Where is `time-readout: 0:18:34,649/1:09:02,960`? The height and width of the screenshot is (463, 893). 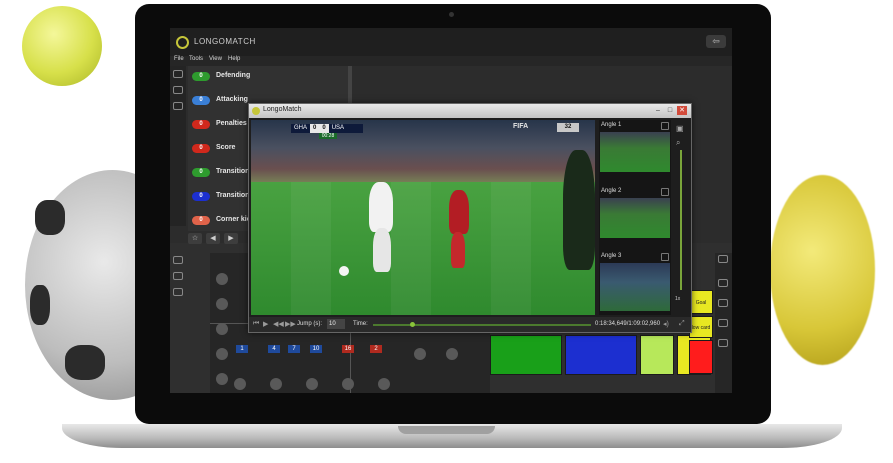
time-readout: 0:18:34,649/1:09:02,960 is located at coordinates (628, 324).